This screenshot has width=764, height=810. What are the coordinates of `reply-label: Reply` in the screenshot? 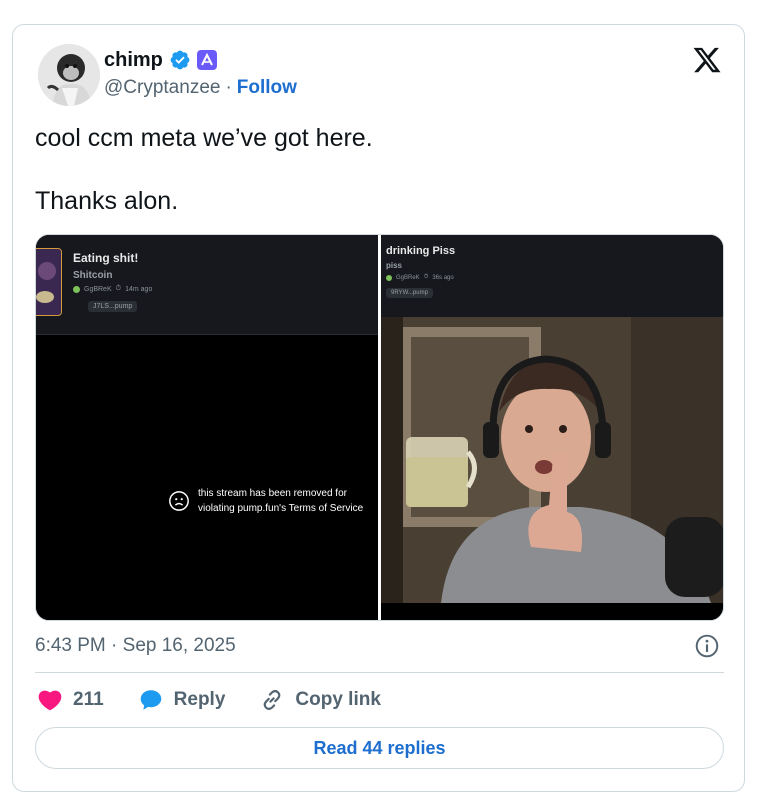 It's located at (199, 699).